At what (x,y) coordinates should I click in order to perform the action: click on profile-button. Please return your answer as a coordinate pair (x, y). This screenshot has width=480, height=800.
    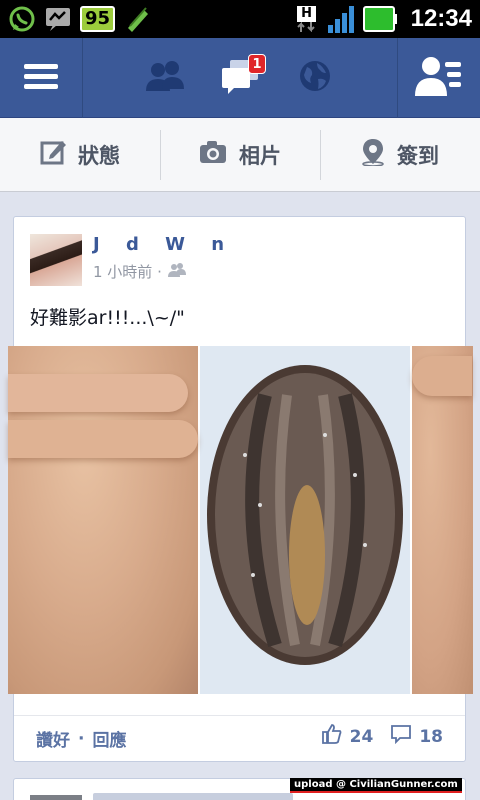
    Looking at the image, I should click on (439, 78).